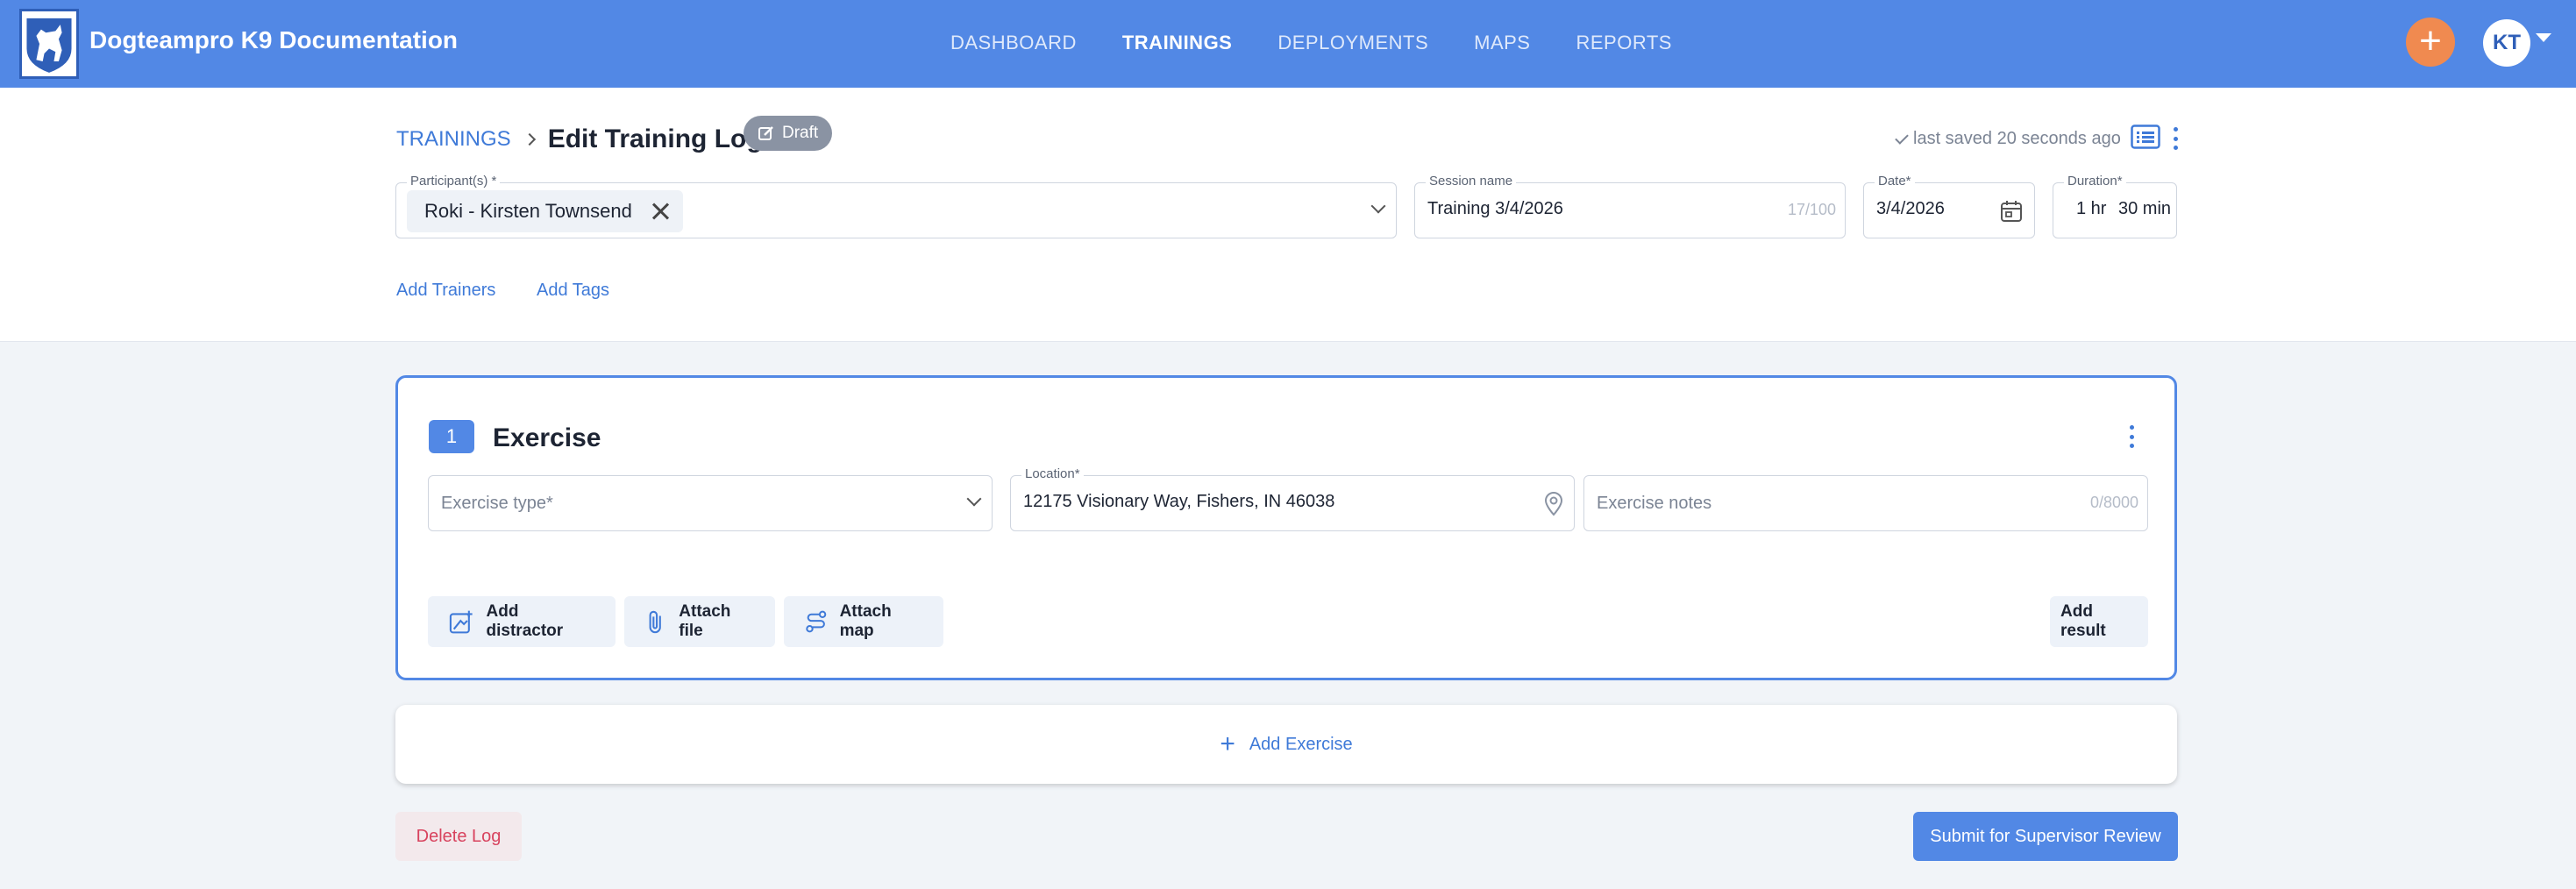 The height and width of the screenshot is (889, 2576). I want to click on saved-status: last saved 20 seconds ago, so click(2008, 139).